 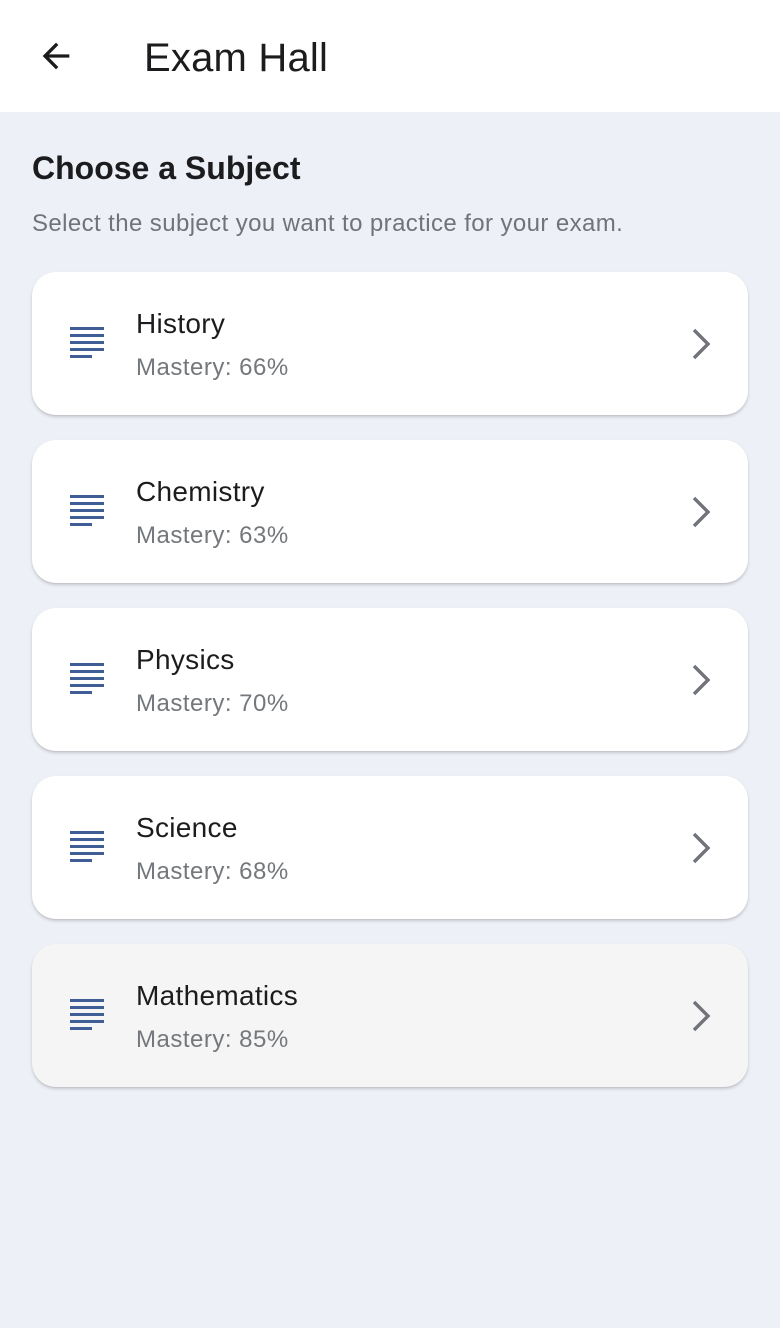 What do you see at coordinates (217, 995) in the screenshot?
I see `subject-name: Mathematics` at bounding box center [217, 995].